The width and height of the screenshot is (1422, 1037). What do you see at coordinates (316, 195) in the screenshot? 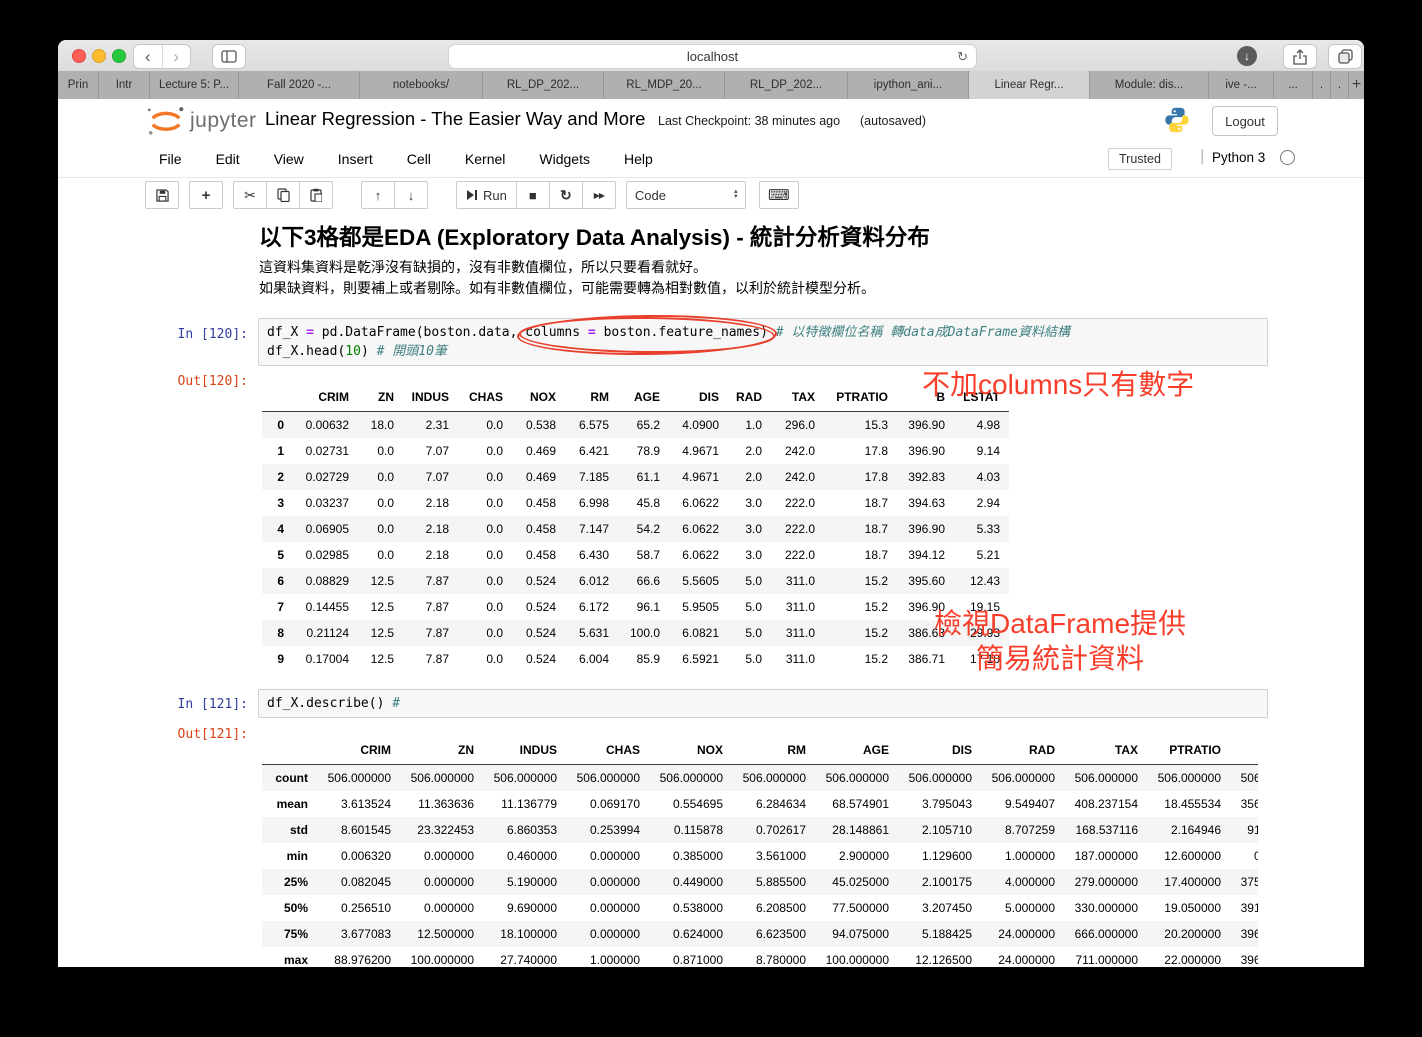
I see `paste-cell-button` at bounding box center [316, 195].